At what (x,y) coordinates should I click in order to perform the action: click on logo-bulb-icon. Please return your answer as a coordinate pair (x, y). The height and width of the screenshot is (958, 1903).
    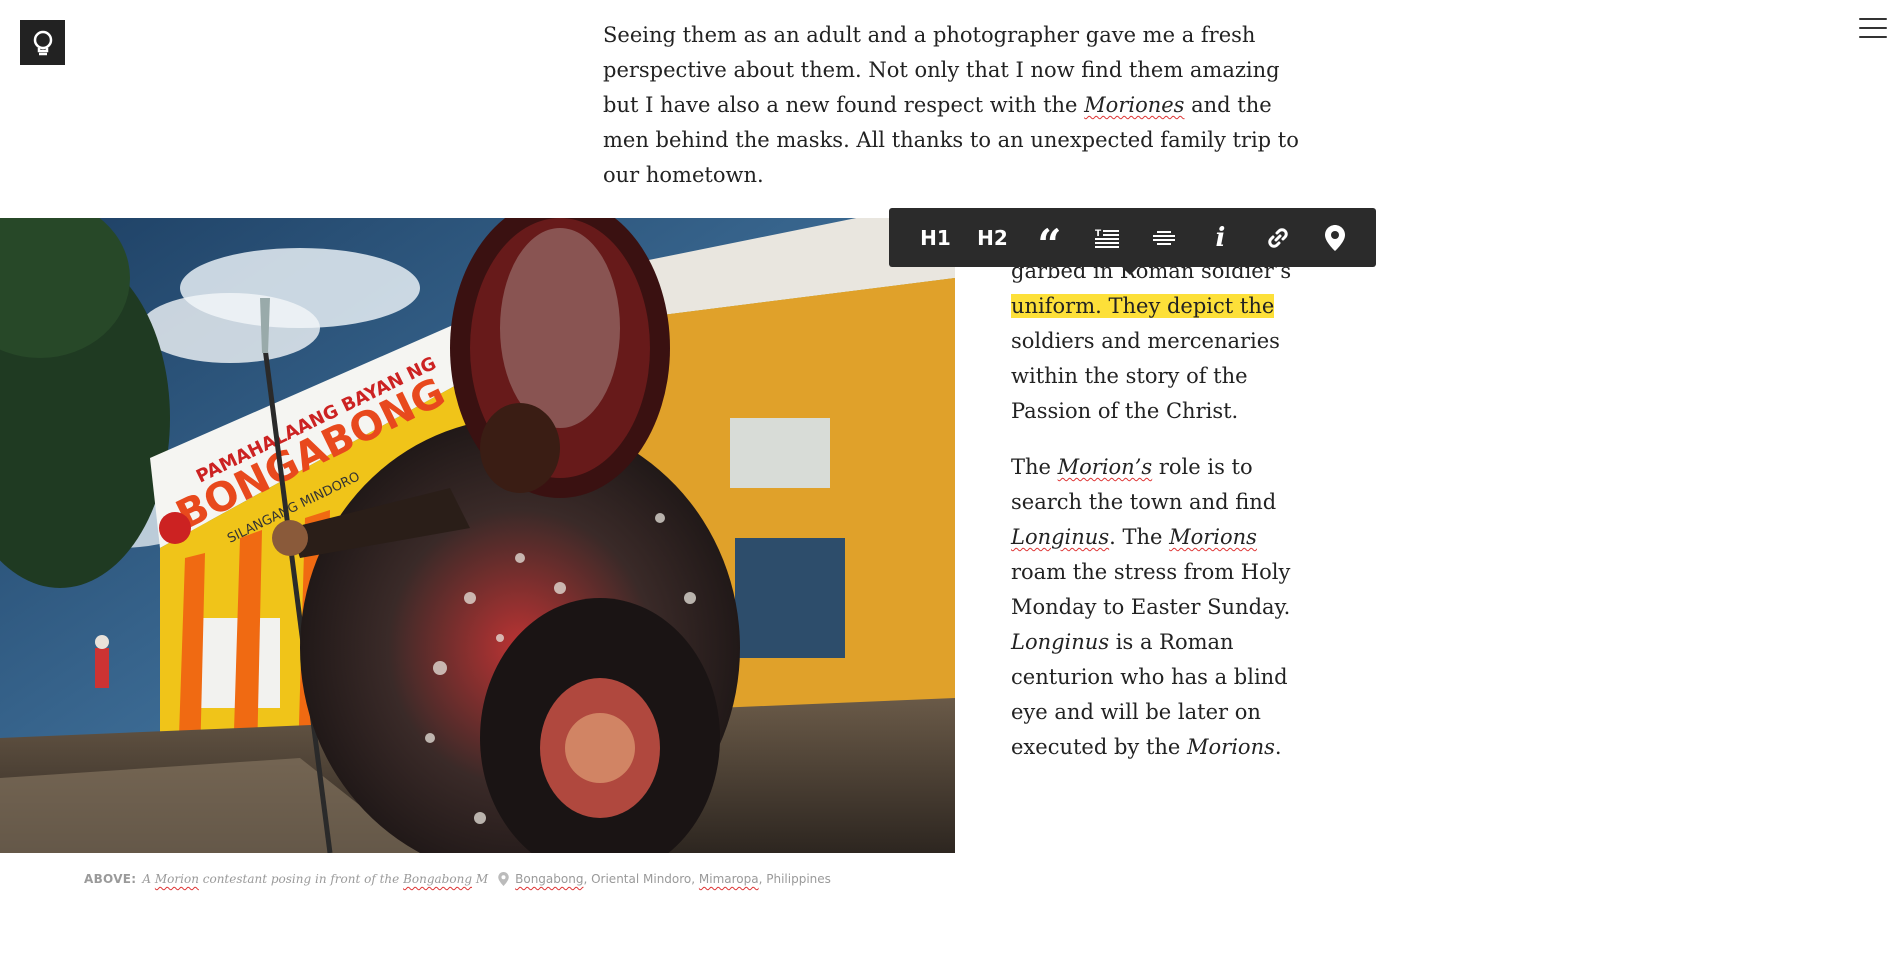
    Looking at the image, I should click on (42, 42).